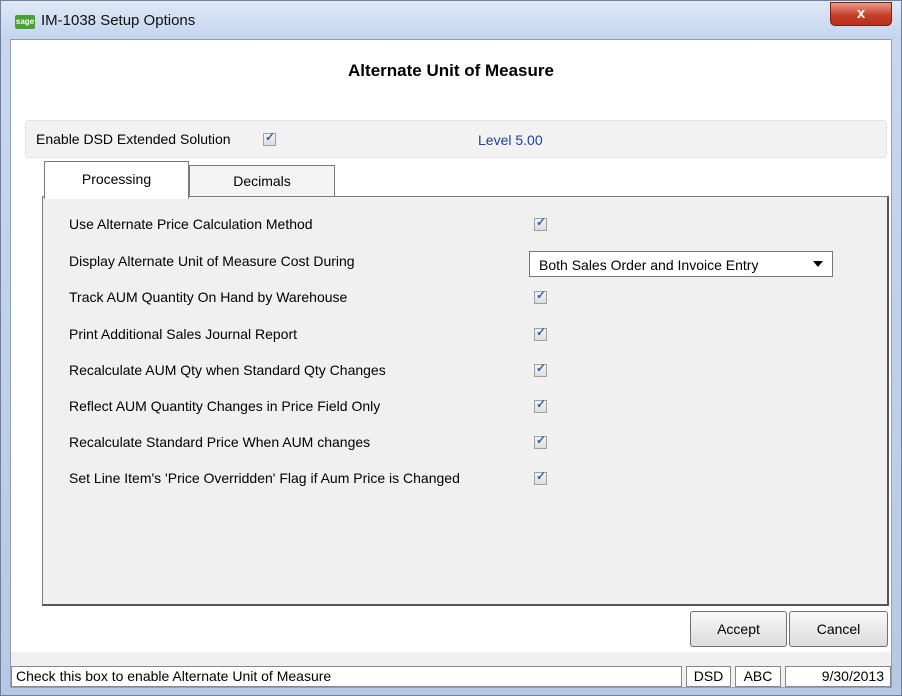  Describe the element at coordinates (191, 224) in the screenshot. I see `option-label-alt-price-calc: Use Alternate Price Calculation Method` at that location.